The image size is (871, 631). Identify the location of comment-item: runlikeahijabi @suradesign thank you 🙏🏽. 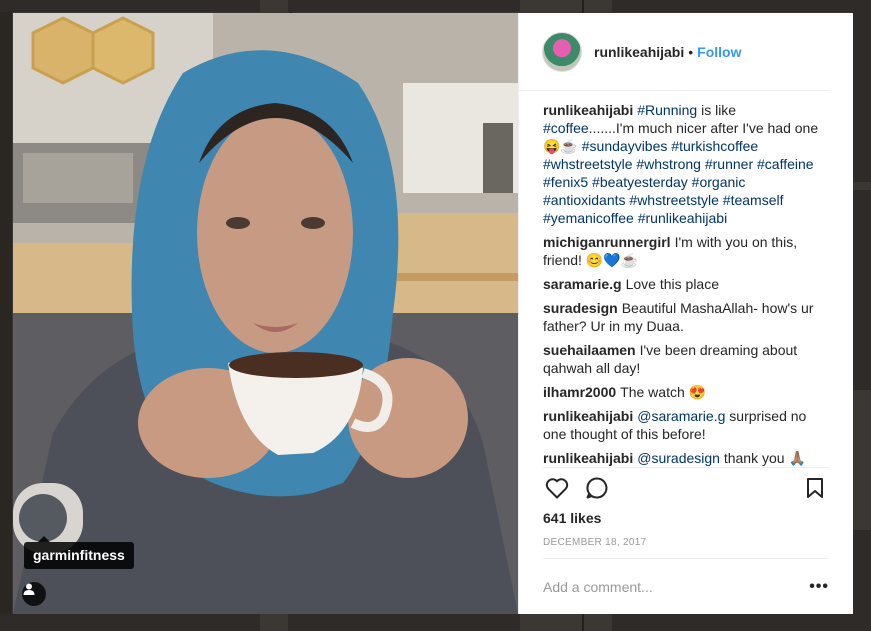
(686, 458).